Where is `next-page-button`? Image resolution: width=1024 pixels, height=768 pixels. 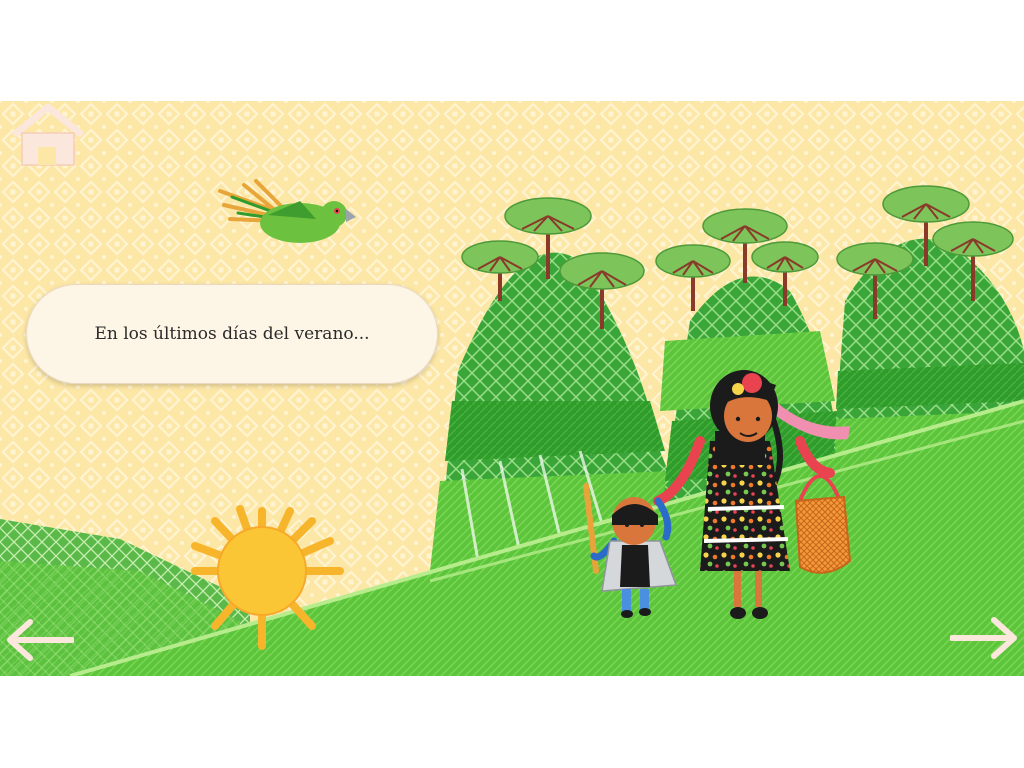
next-page-button is located at coordinates (985, 638).